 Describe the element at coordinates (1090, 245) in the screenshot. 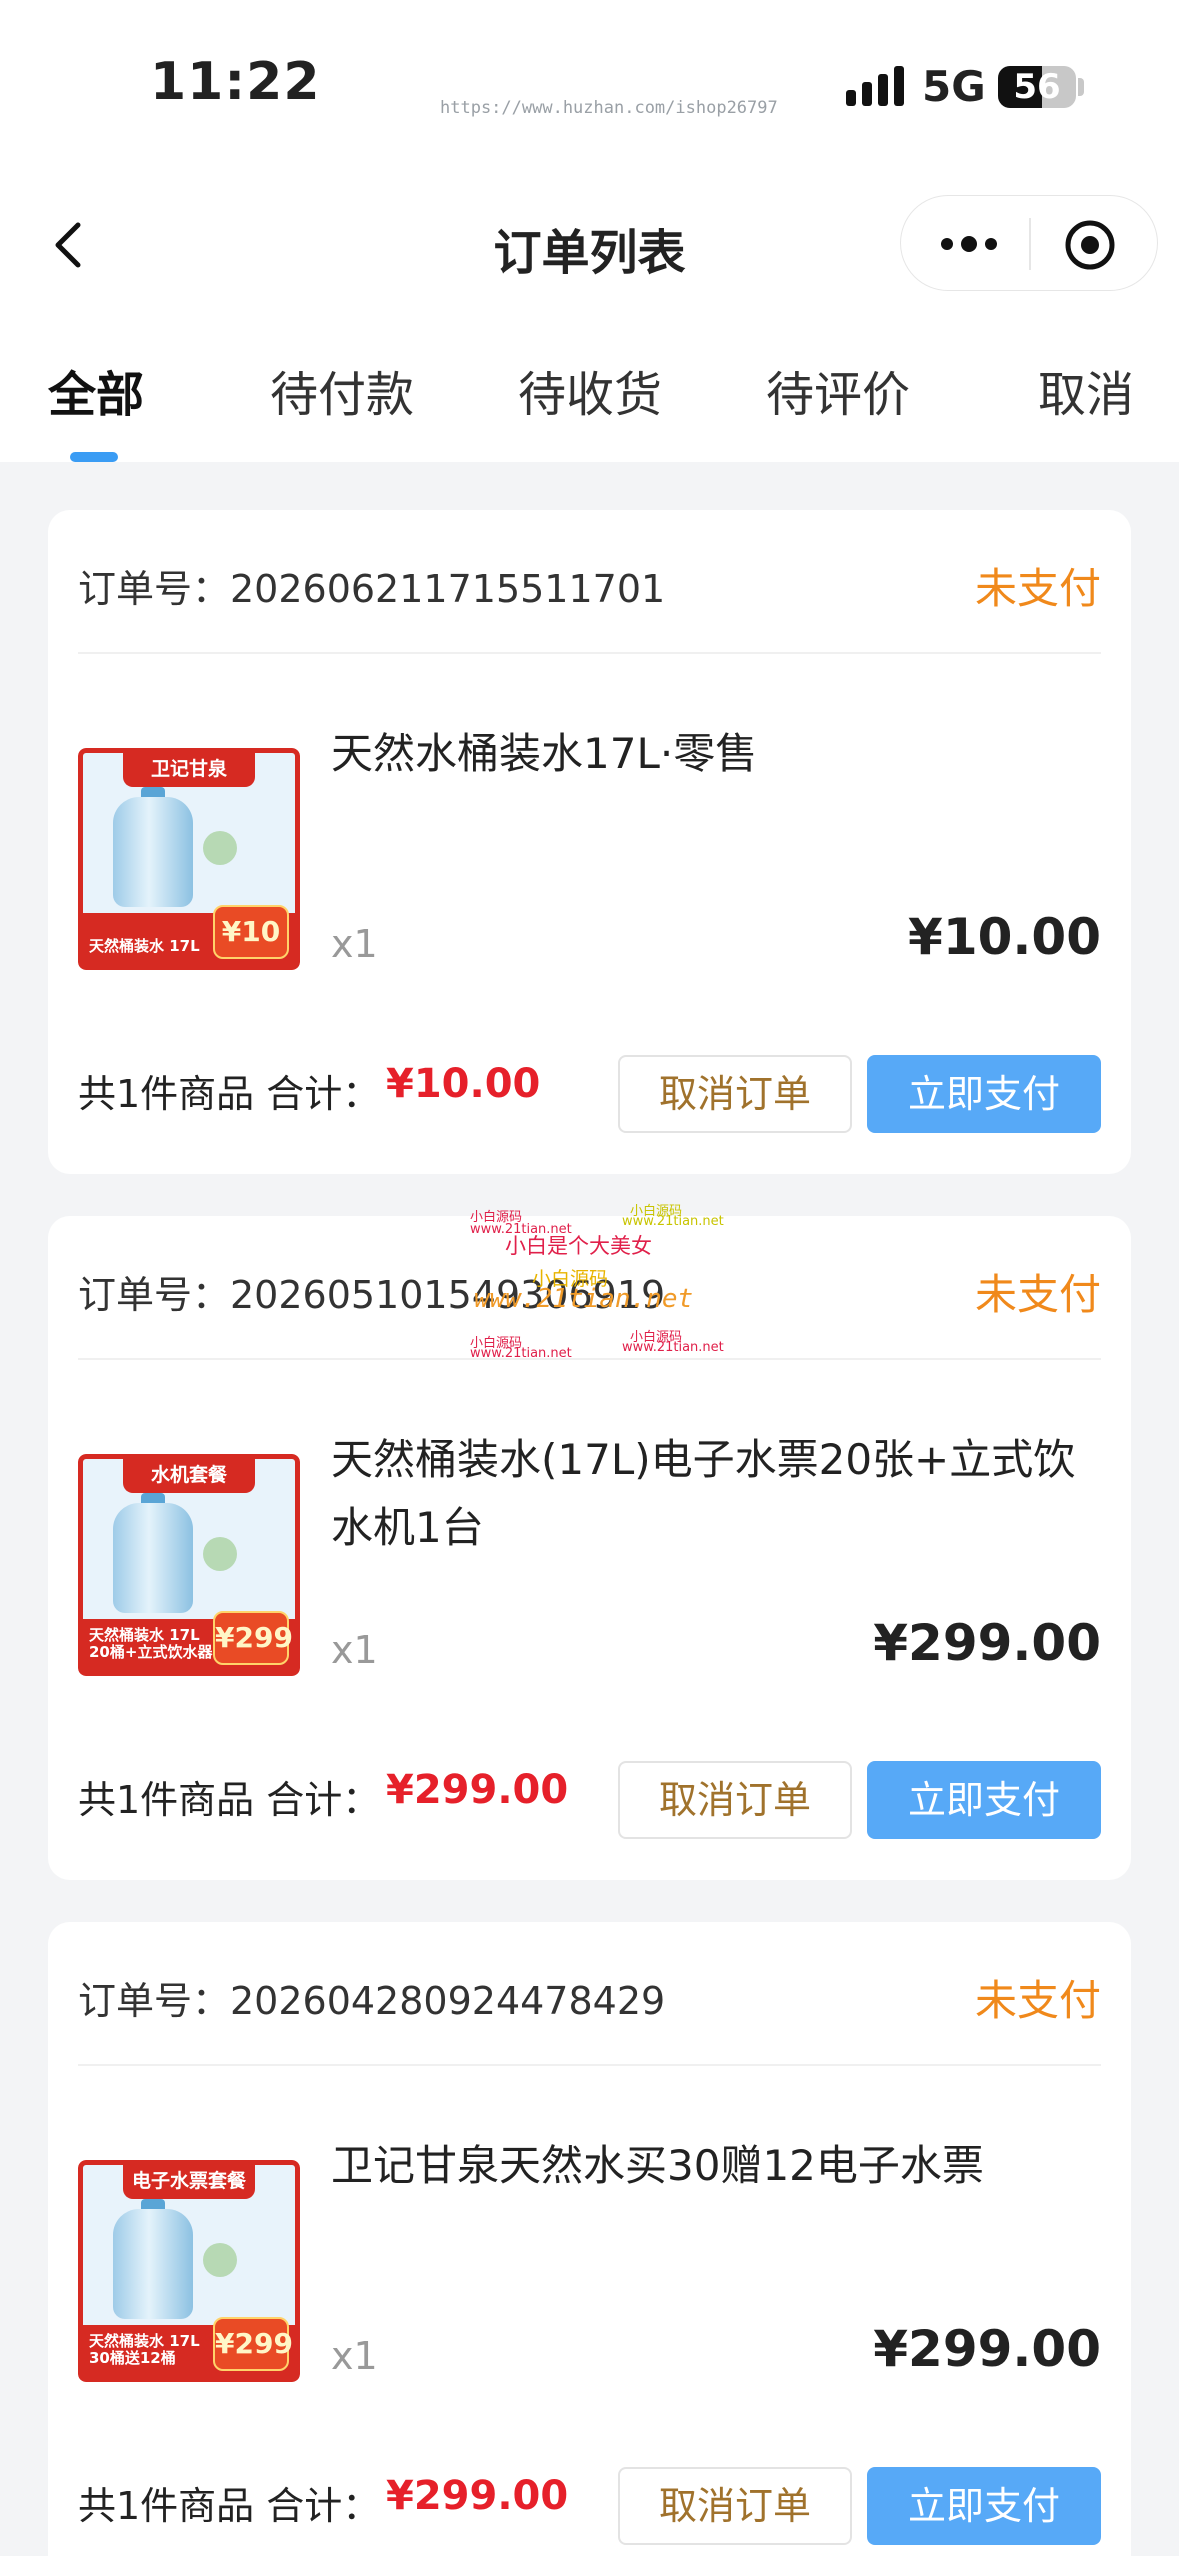

I see `close-capsule-icon` at that location.